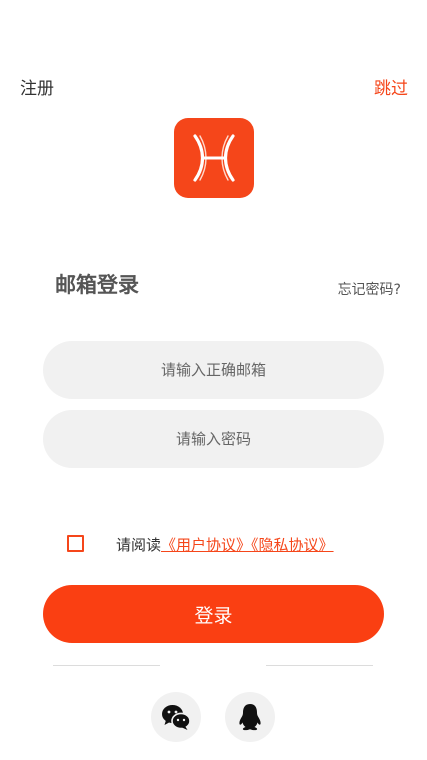 The image size is (427, 760). What do you see at coordinates (75, 543) in the screenshot?
I see `agreement-checkbox` at bounding box center [75, 543].